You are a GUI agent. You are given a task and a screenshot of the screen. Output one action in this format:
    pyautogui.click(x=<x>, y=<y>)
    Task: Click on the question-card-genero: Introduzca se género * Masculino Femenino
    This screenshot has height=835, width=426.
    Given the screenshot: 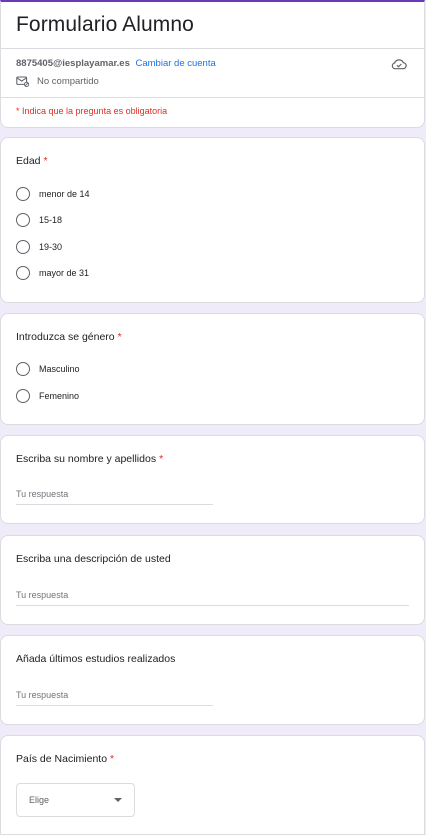 What is the action you would take?
    pyautogui.click(x=212, y=369)
    